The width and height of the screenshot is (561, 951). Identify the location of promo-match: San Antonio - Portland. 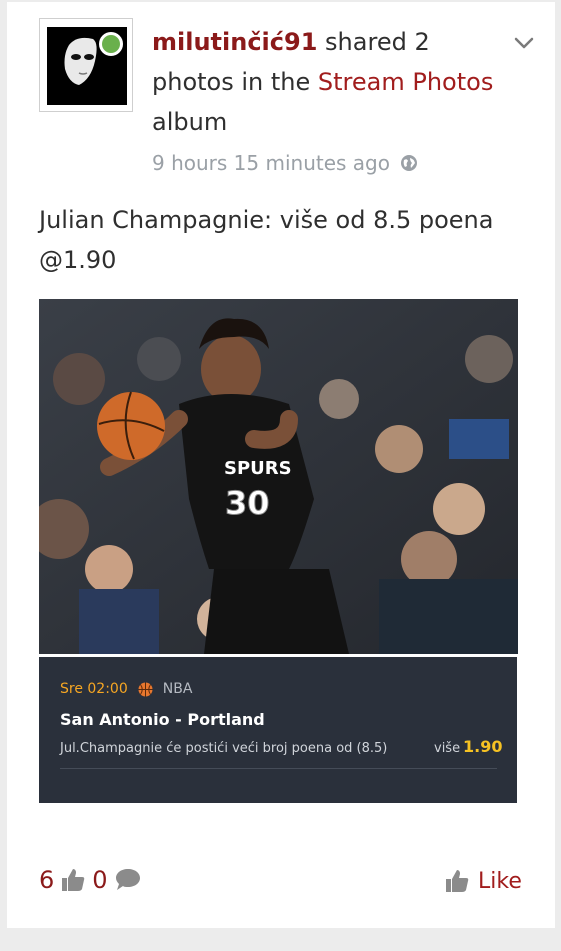
(162, 719).